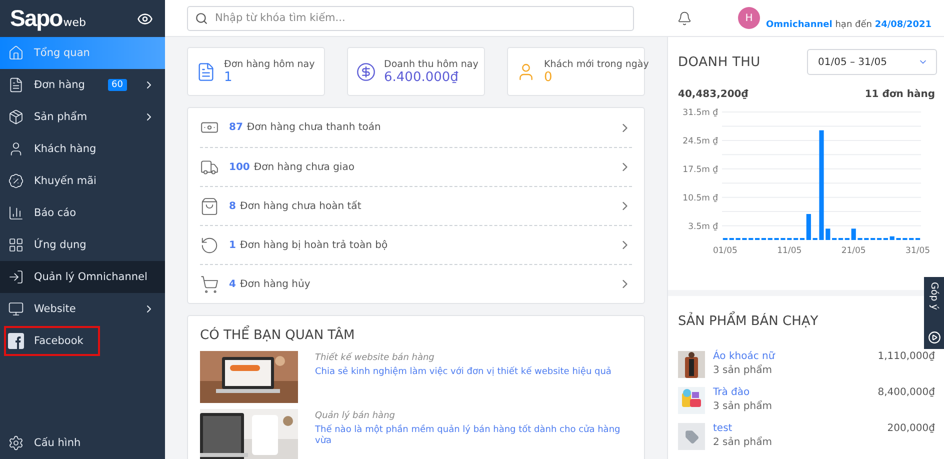 This screenshot has width=944, height=459. I want to click on order-row: 4 Đơn hàng hủy, so click(416, 283).